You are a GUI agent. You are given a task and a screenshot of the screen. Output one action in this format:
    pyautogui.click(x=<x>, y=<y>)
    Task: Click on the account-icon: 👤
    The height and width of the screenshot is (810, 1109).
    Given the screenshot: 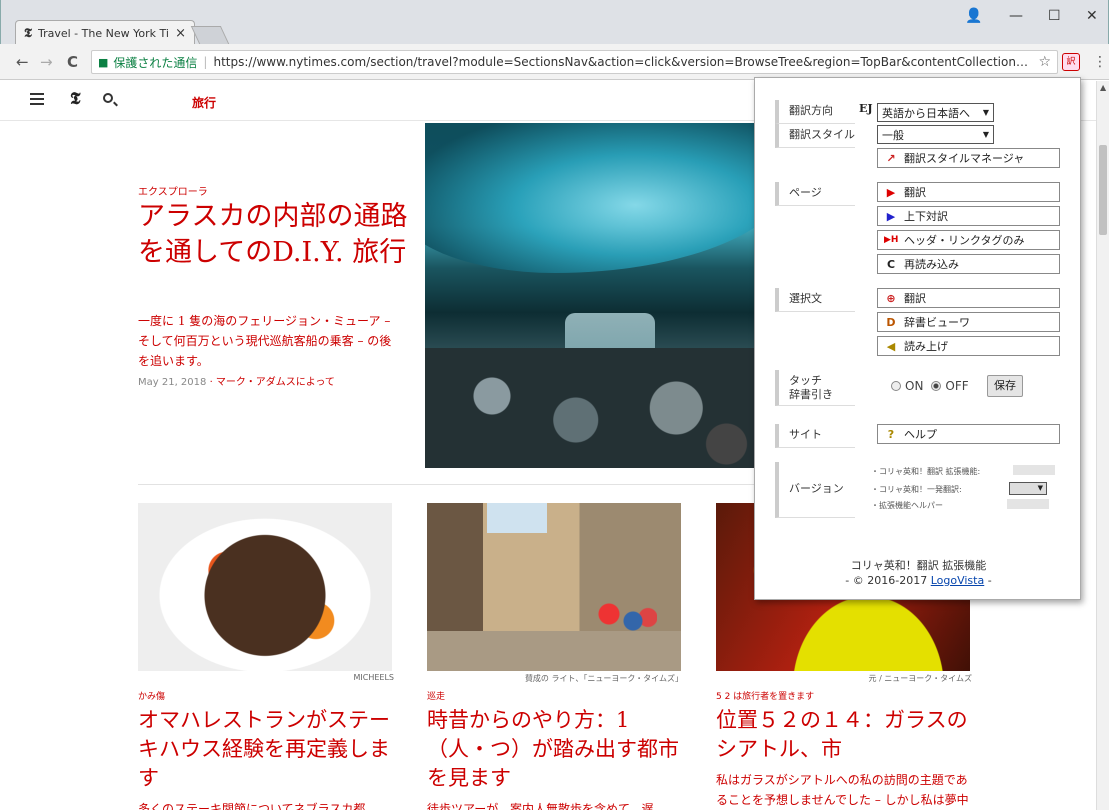 What is the action you would take?
    pyautogui.click(x=973, y=16)
    